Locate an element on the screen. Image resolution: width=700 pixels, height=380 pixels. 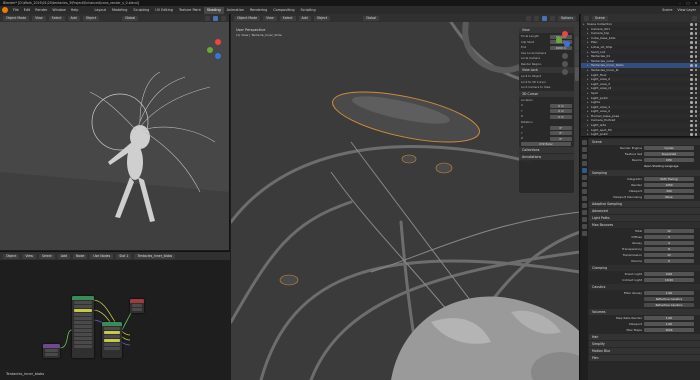
np-tab-item is located at coordinates (577, 44).